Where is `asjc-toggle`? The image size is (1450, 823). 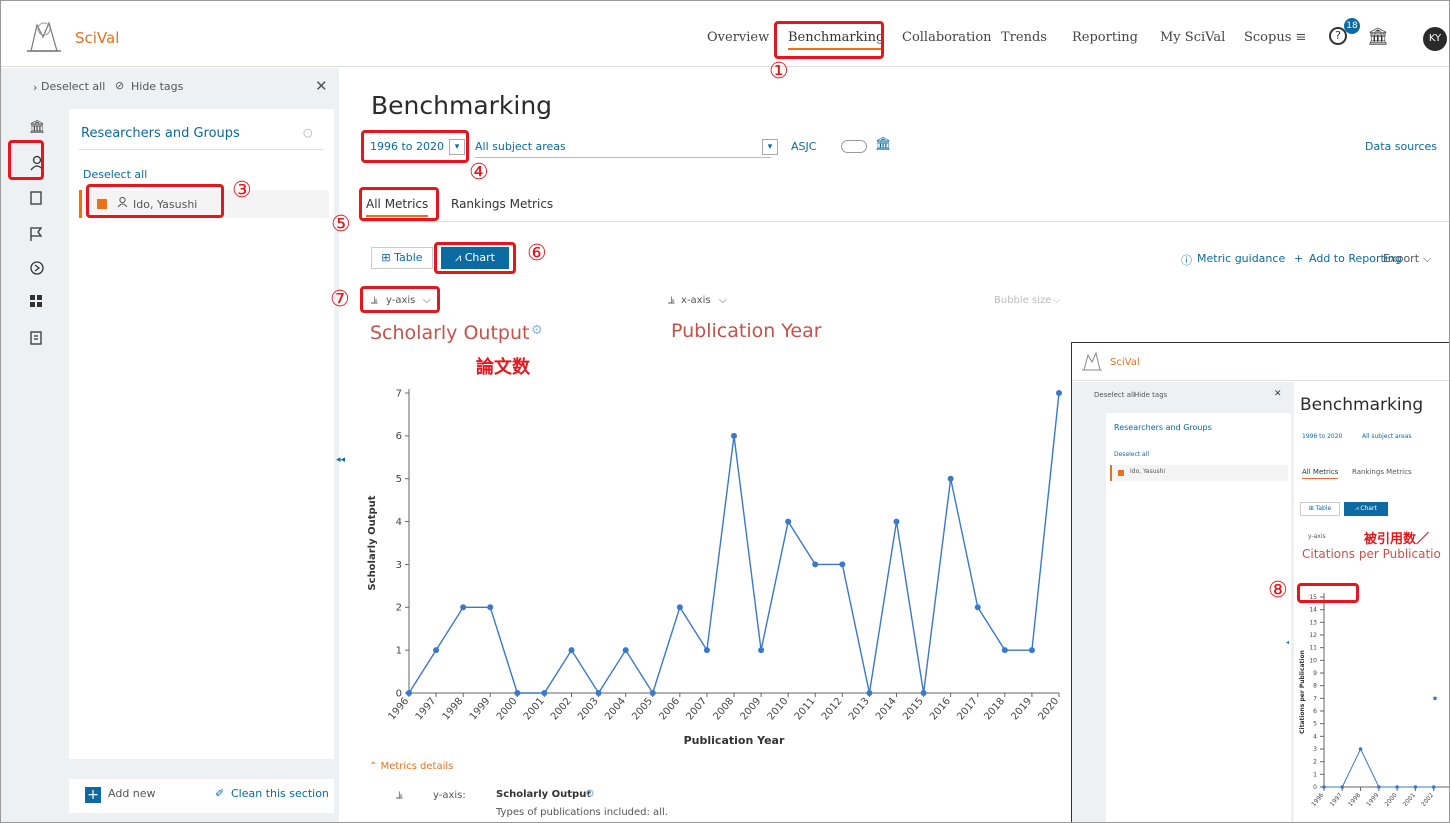 asjc-toggle is located at coordinates (854, 146).